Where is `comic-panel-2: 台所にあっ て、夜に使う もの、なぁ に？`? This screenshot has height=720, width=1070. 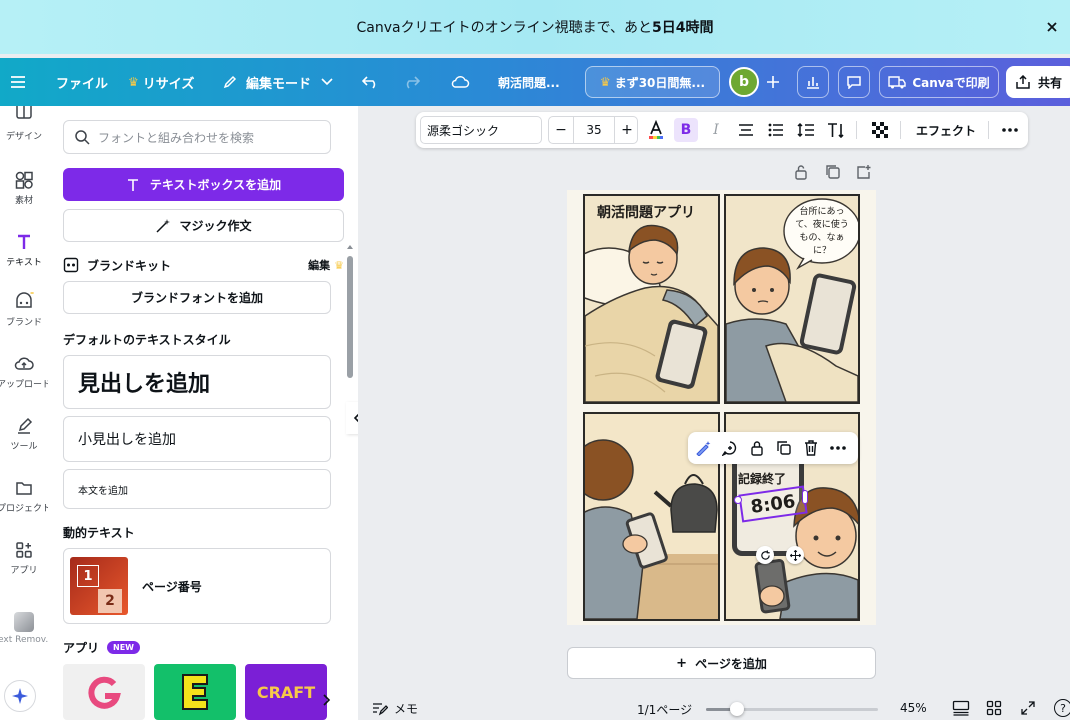 comic-panel-2: 台所にあっ て、夜に使う もの、なぁ に？ is located at coordinates (792, 299).